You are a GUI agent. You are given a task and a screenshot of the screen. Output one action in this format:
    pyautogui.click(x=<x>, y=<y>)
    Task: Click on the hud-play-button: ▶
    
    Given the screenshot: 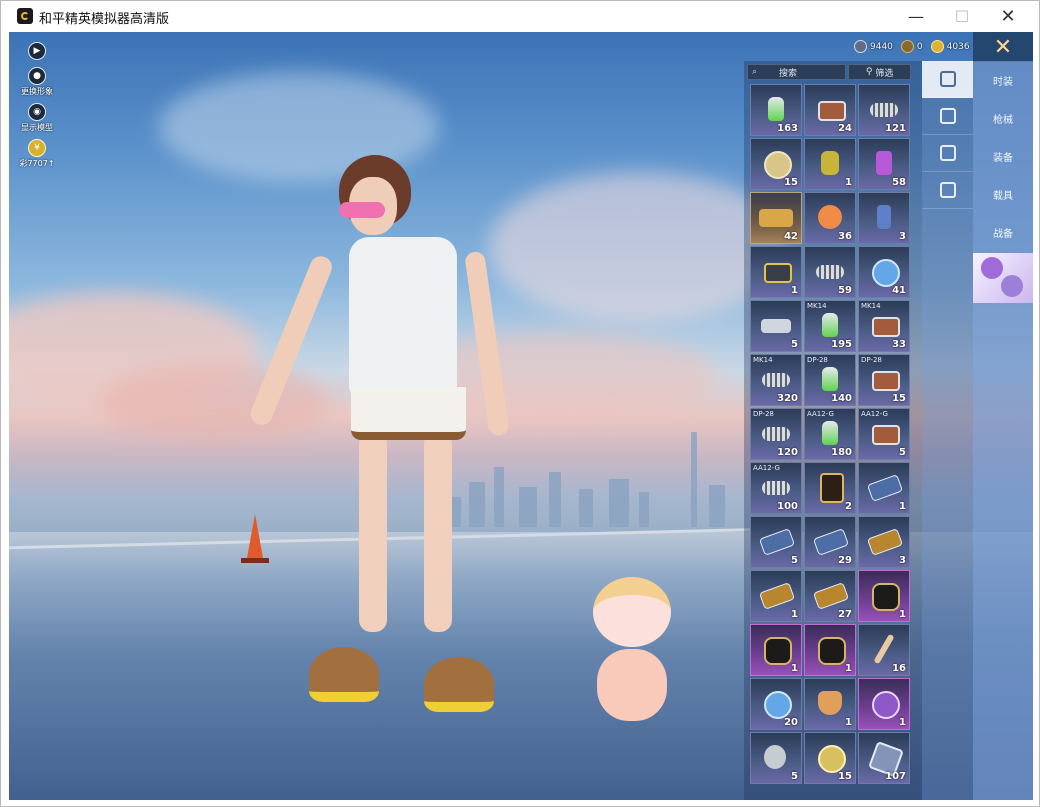 What is the action you would take?
    pyautogui.click(x=37, y=51)
    